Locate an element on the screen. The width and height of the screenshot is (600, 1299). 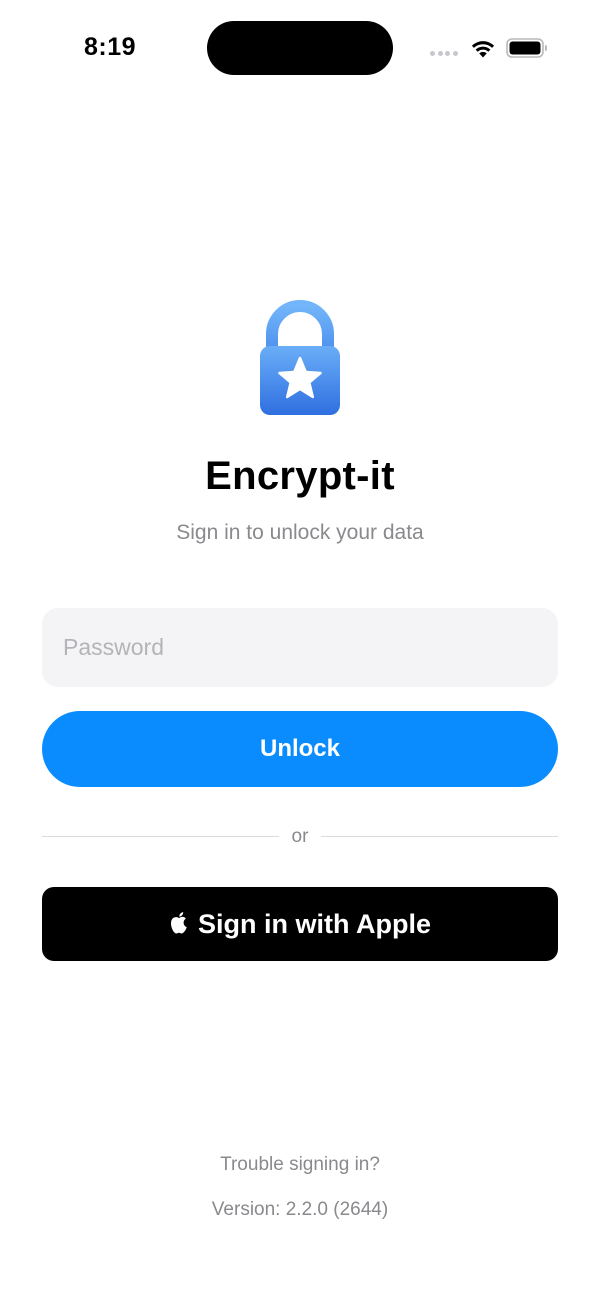
trouble-signing-in-link: Trouble signing in? is located at coordinates (300, 1165).